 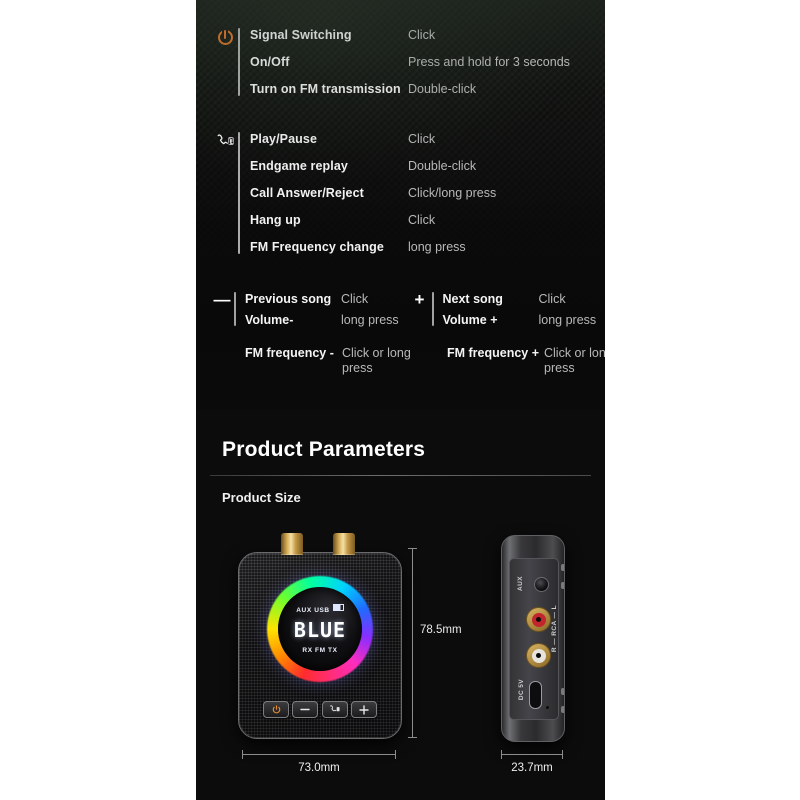 What do you see at coordinates (292, 544) in the screenshot?
I see `rca-connector-left` at bounding box center [292, 544].